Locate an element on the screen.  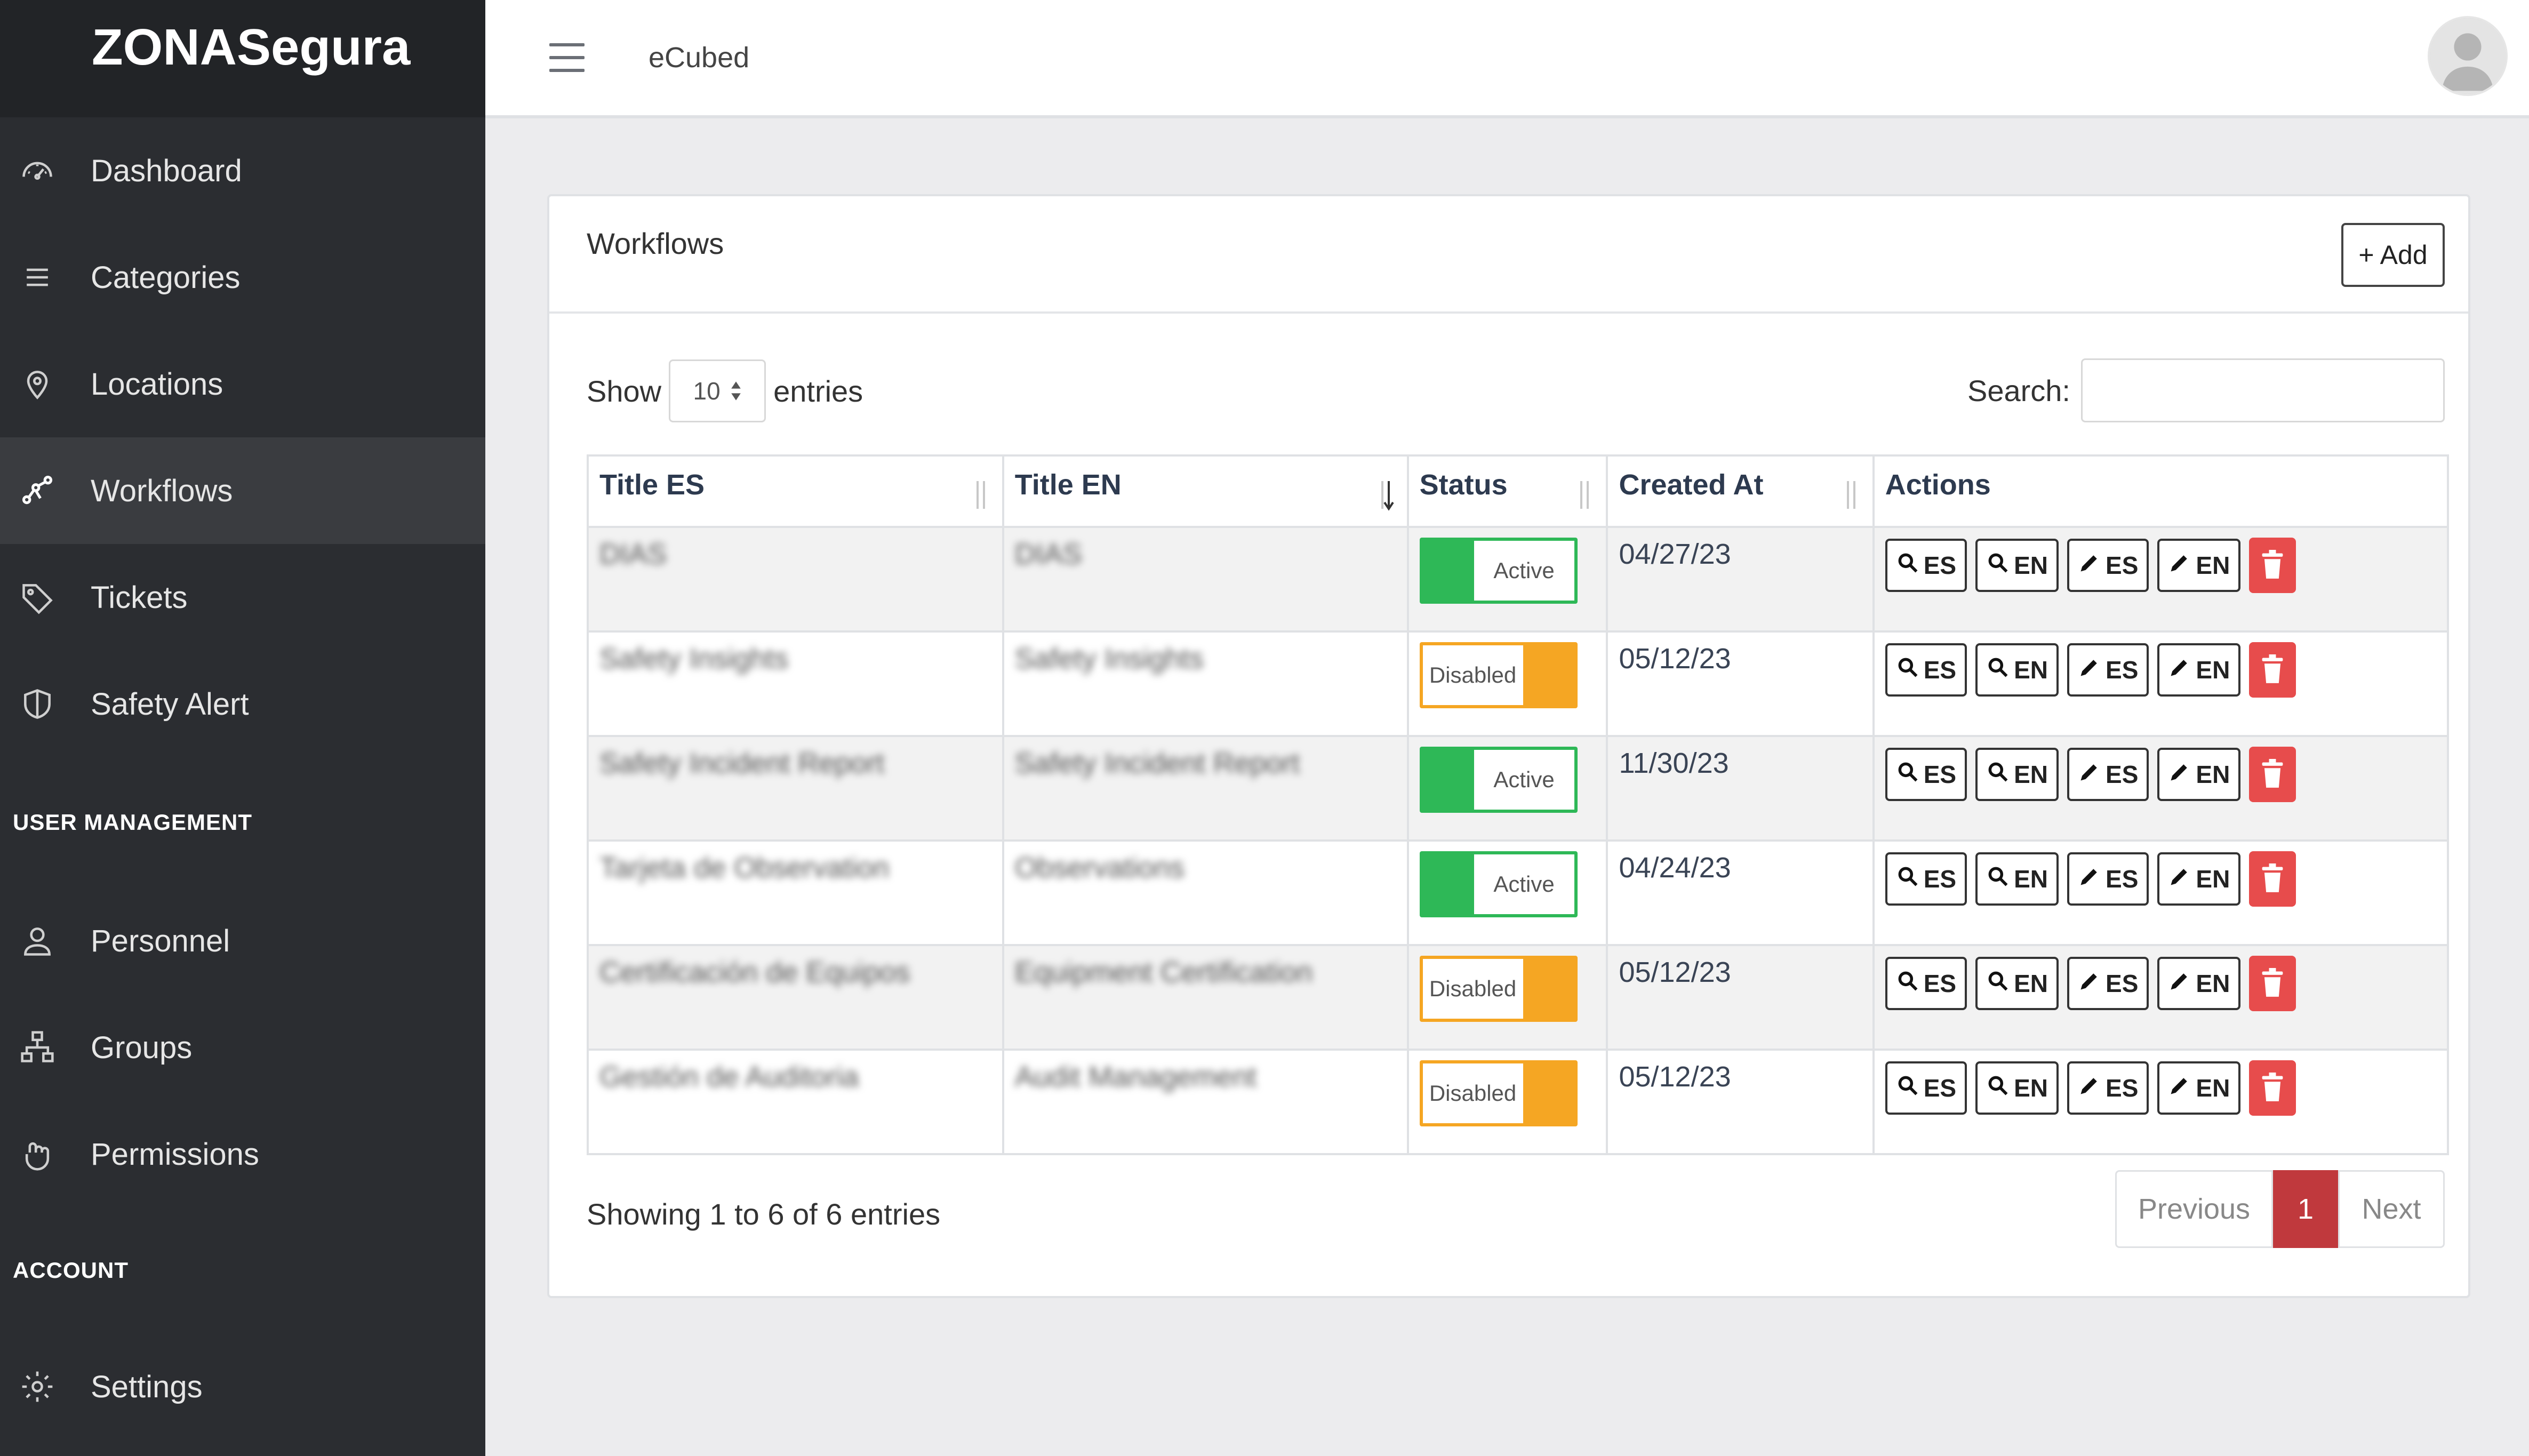
sidebar-item-safety-alert: Safety Alert is located at coordinates (242, 704).